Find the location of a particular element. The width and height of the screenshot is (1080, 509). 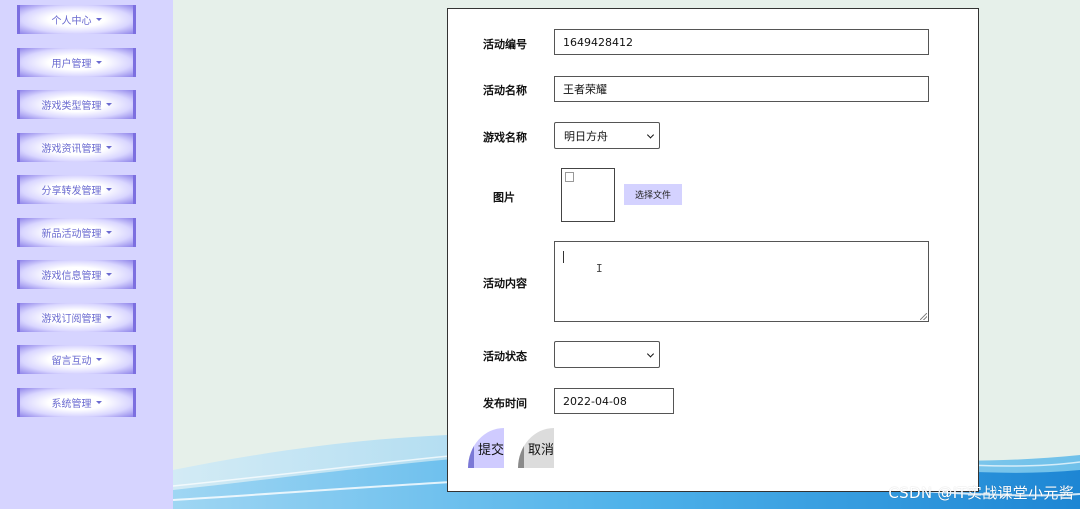

activity-content-textarea: I is located at coordinates (741, 281).